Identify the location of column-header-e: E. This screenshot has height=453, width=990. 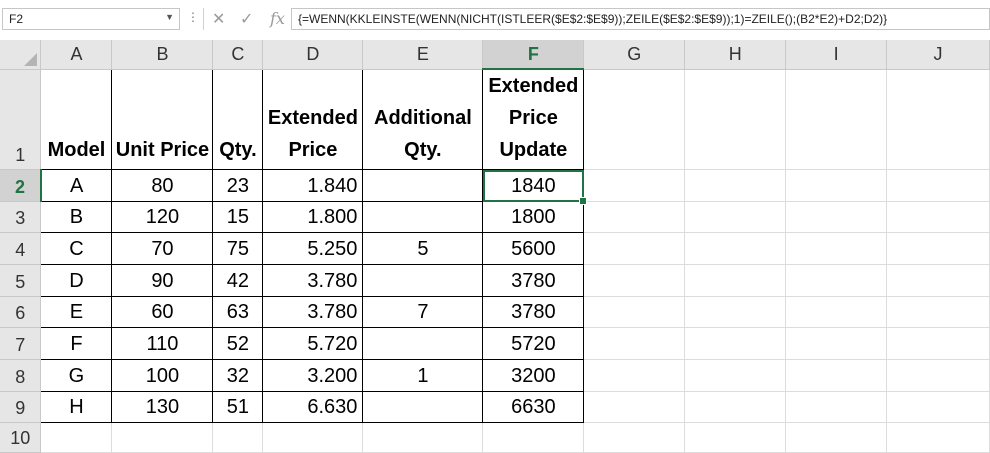
(423, 55).